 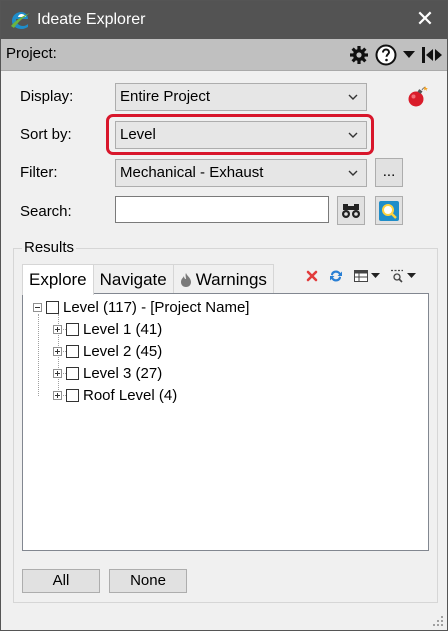 I want to click on display-value: Entire Project, so click(x=165, y=96).